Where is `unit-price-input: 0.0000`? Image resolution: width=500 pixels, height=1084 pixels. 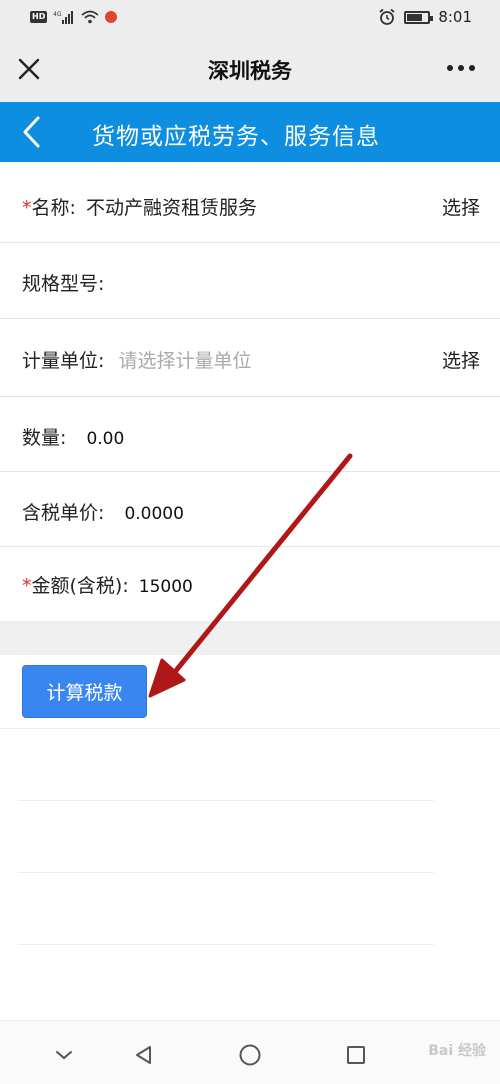 unit-price-input: 0.0000 is located at coordinates (153, 514).